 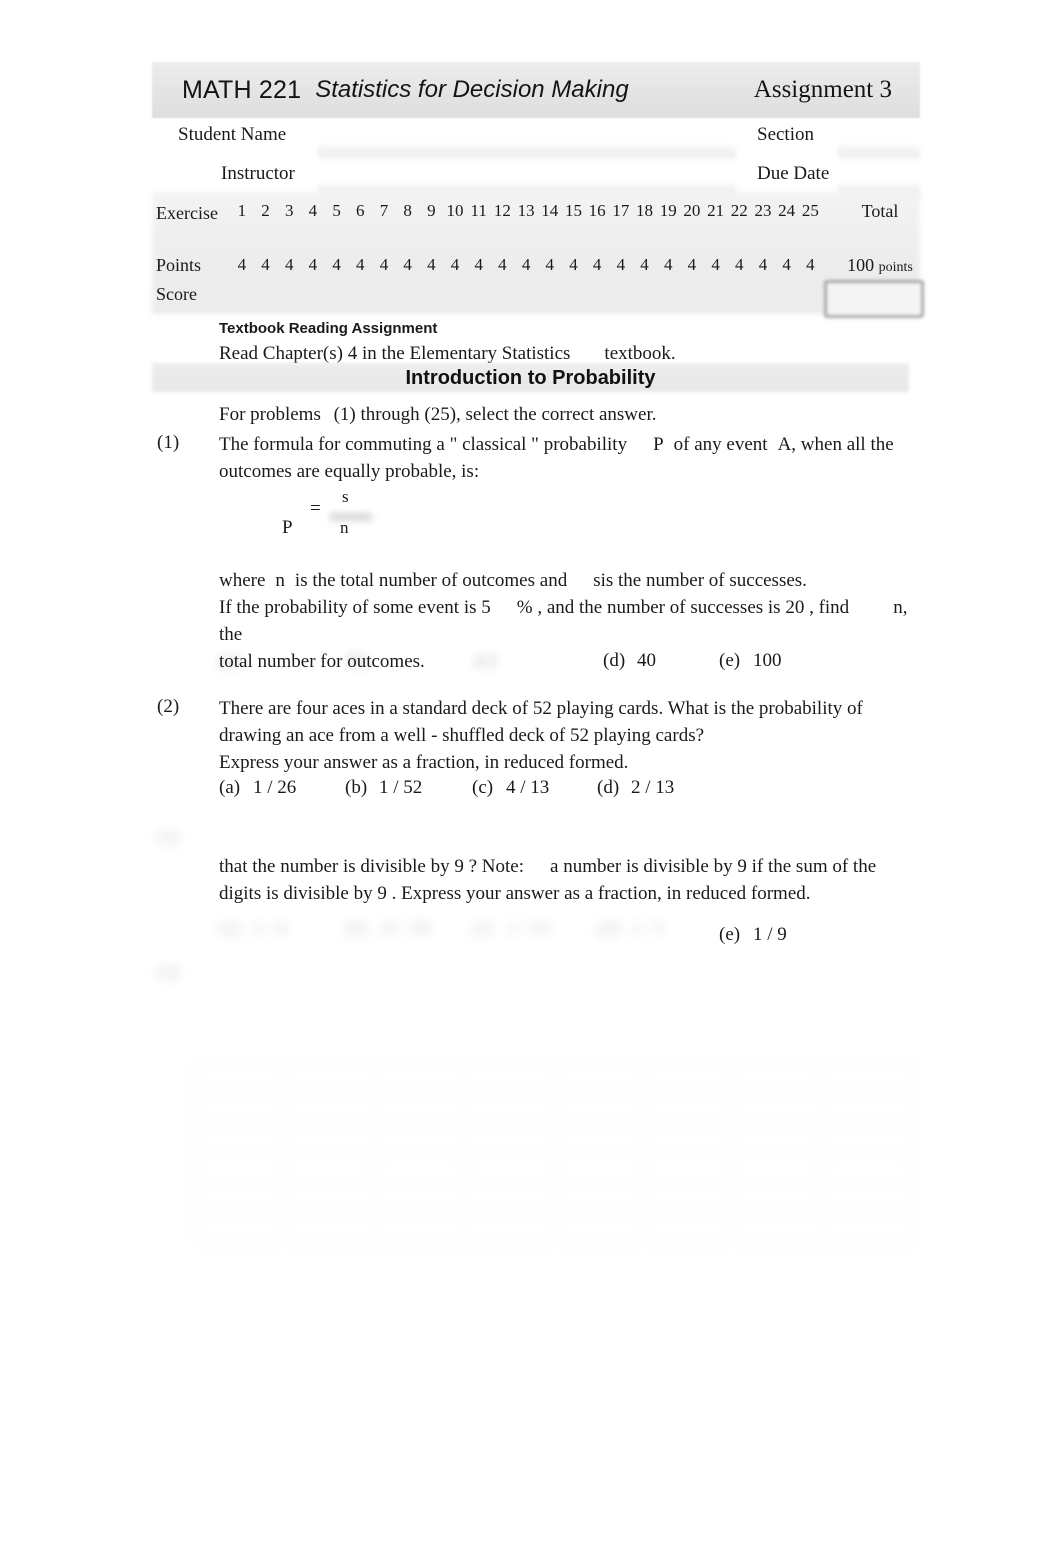 I want to click on question-2-number: (2), so click(x=168, y=706).